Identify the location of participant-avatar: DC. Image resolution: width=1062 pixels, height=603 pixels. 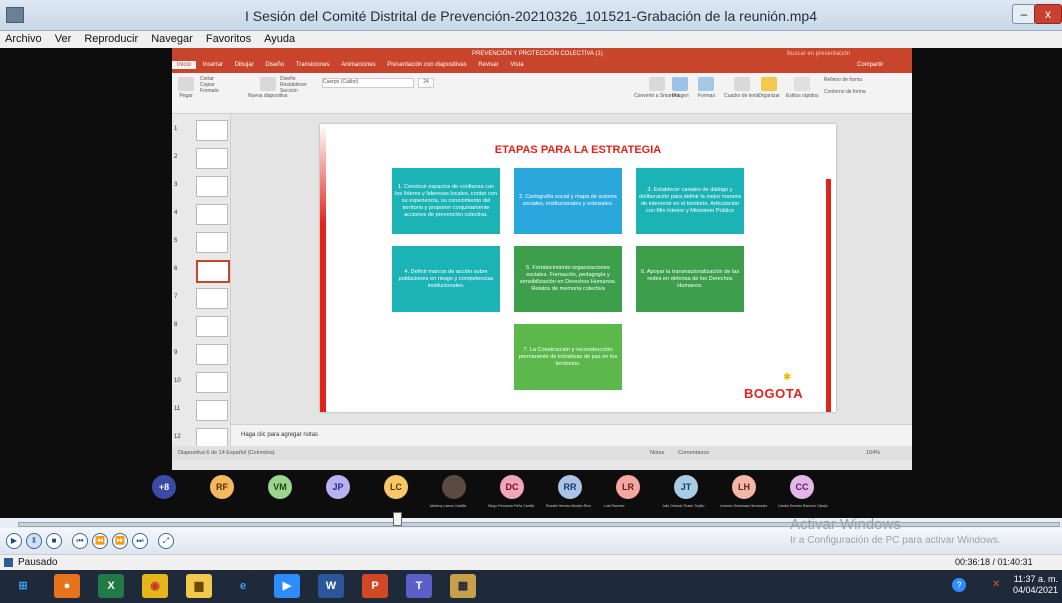
(512, 487).